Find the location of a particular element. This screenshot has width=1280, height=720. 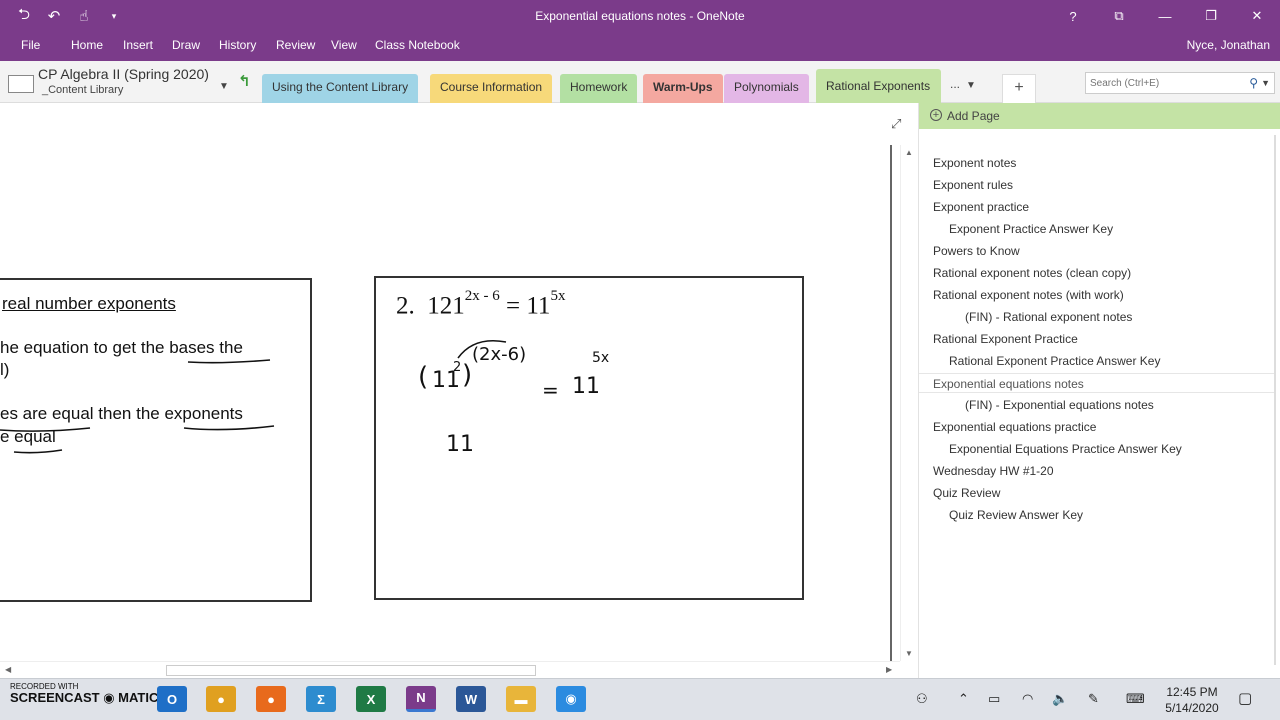

taskbar-firefox-icon: ● is located at coordinates (271, 699).